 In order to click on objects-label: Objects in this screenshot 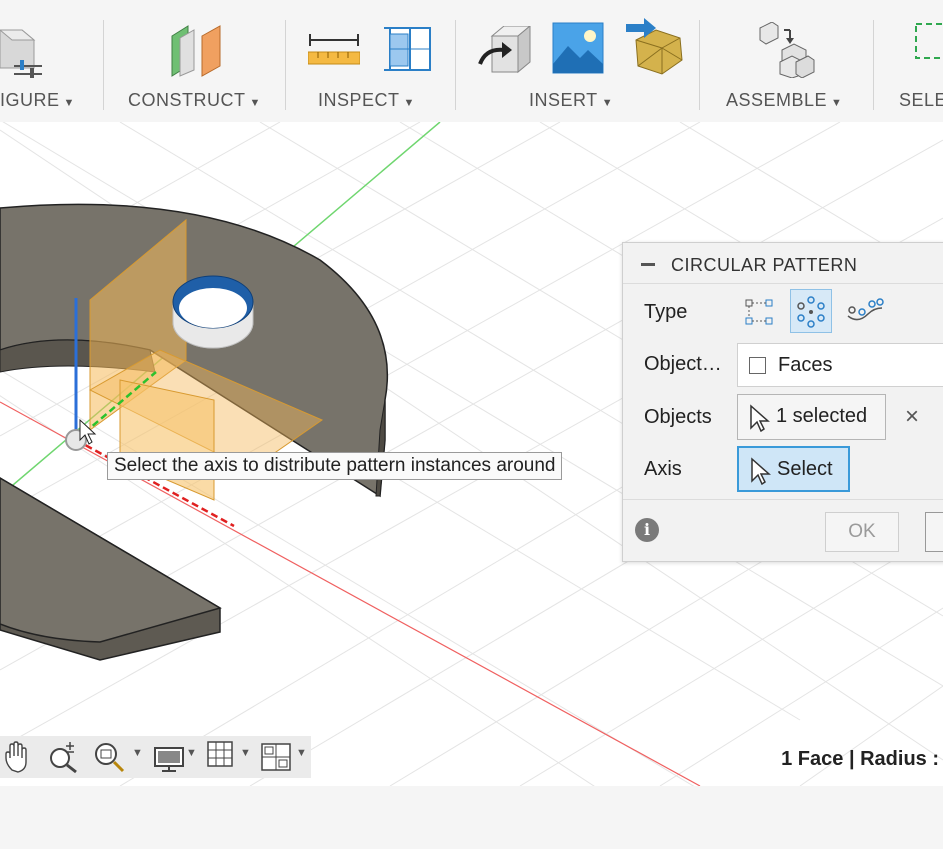, I will do `click(678, 417)`.